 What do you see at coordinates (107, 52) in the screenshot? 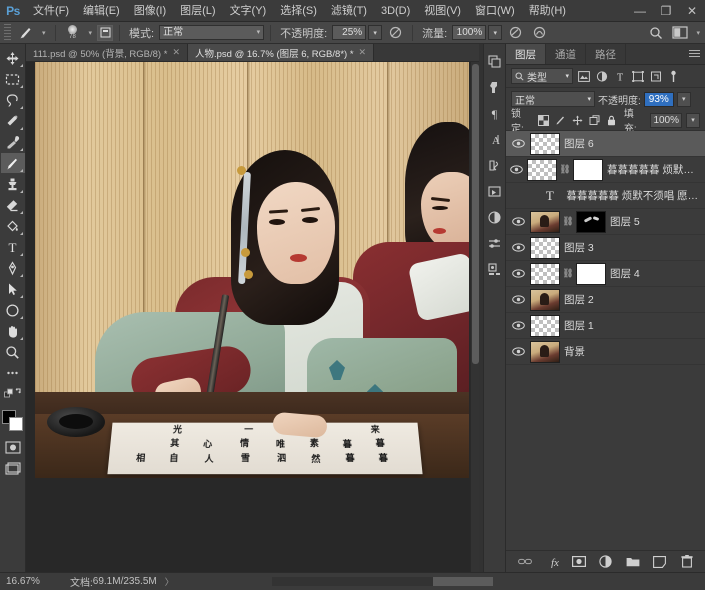
I see `document-tab-111: 111.psd @ 50% (背景, RGB/8) * ✕` at bounding box center [107, 52].